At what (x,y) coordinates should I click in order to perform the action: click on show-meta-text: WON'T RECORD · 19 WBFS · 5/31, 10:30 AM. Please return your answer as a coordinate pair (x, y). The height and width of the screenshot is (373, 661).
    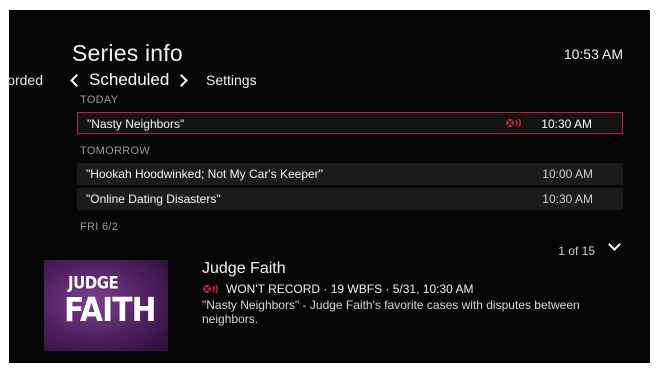
    Looking at the image, I should click on (350, 289).